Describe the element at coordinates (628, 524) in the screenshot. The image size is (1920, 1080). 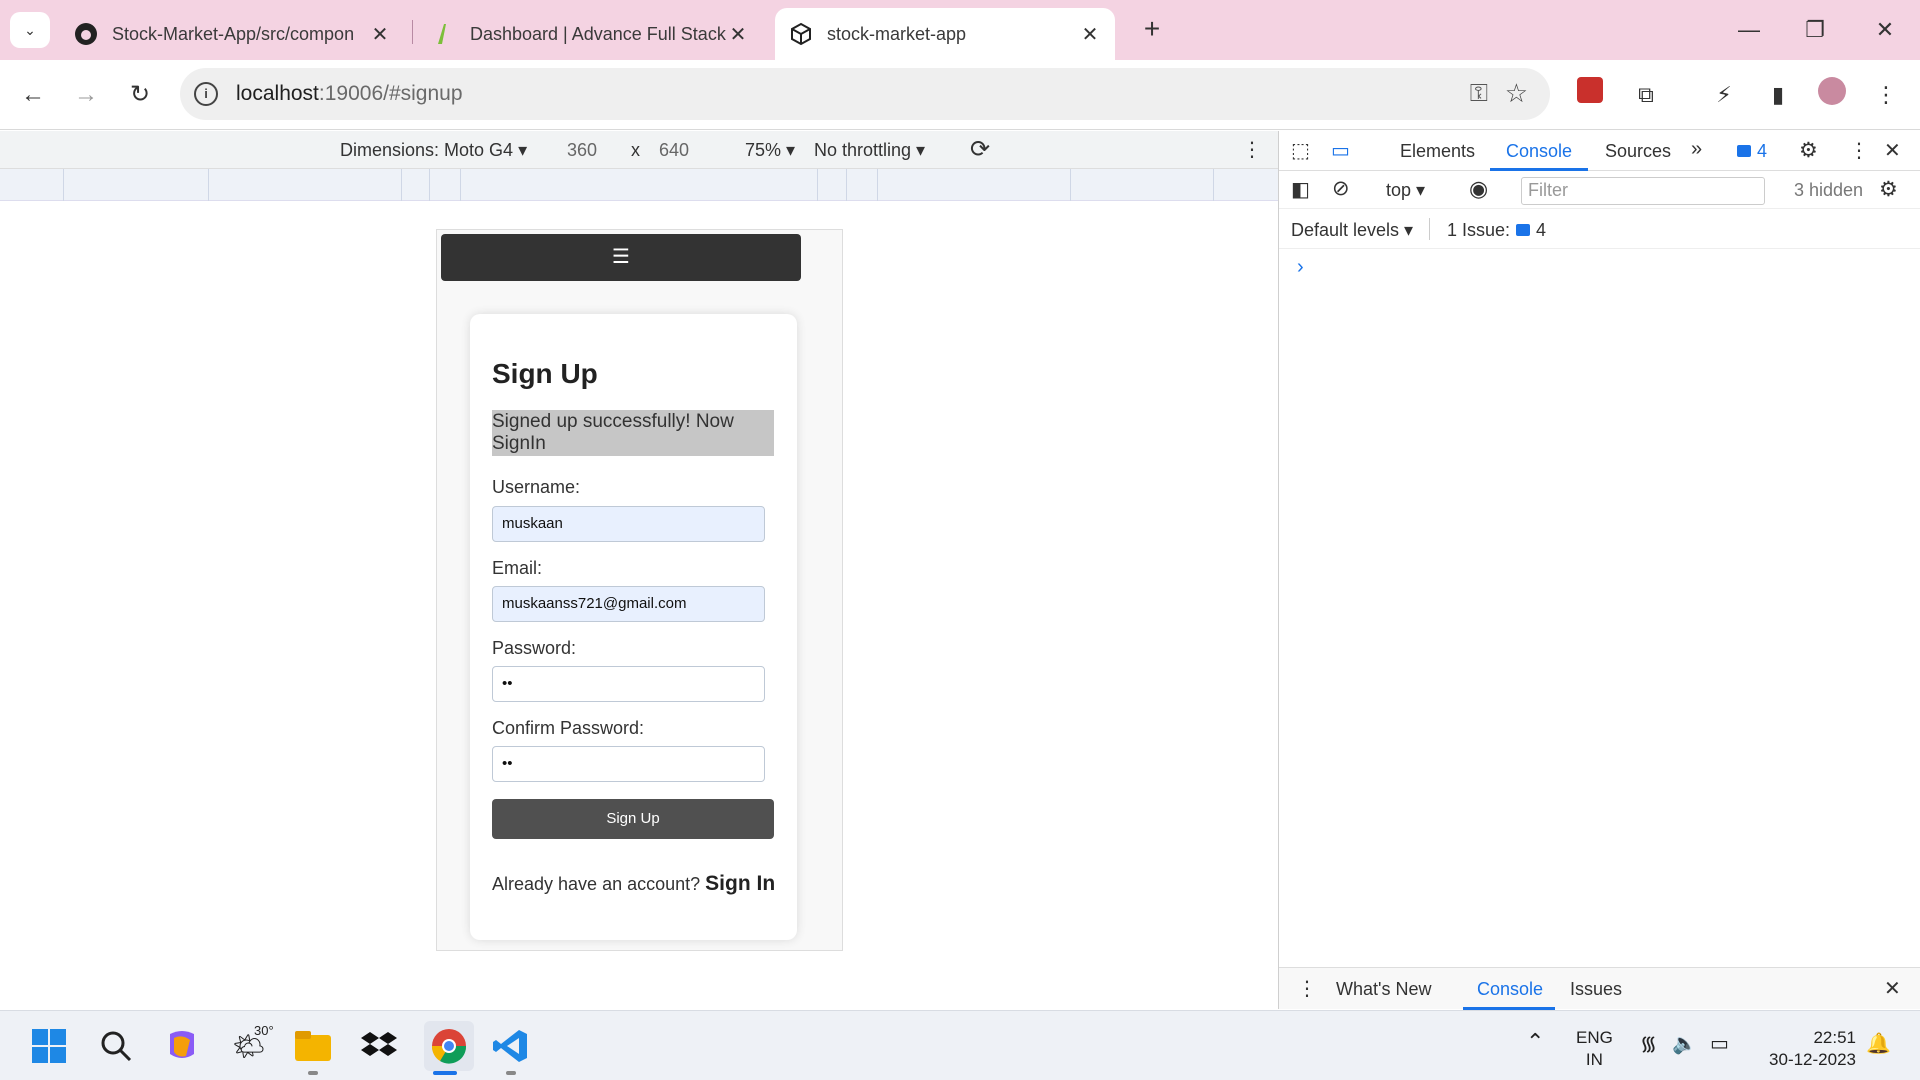
I see `username-field: muskaan` at that location.